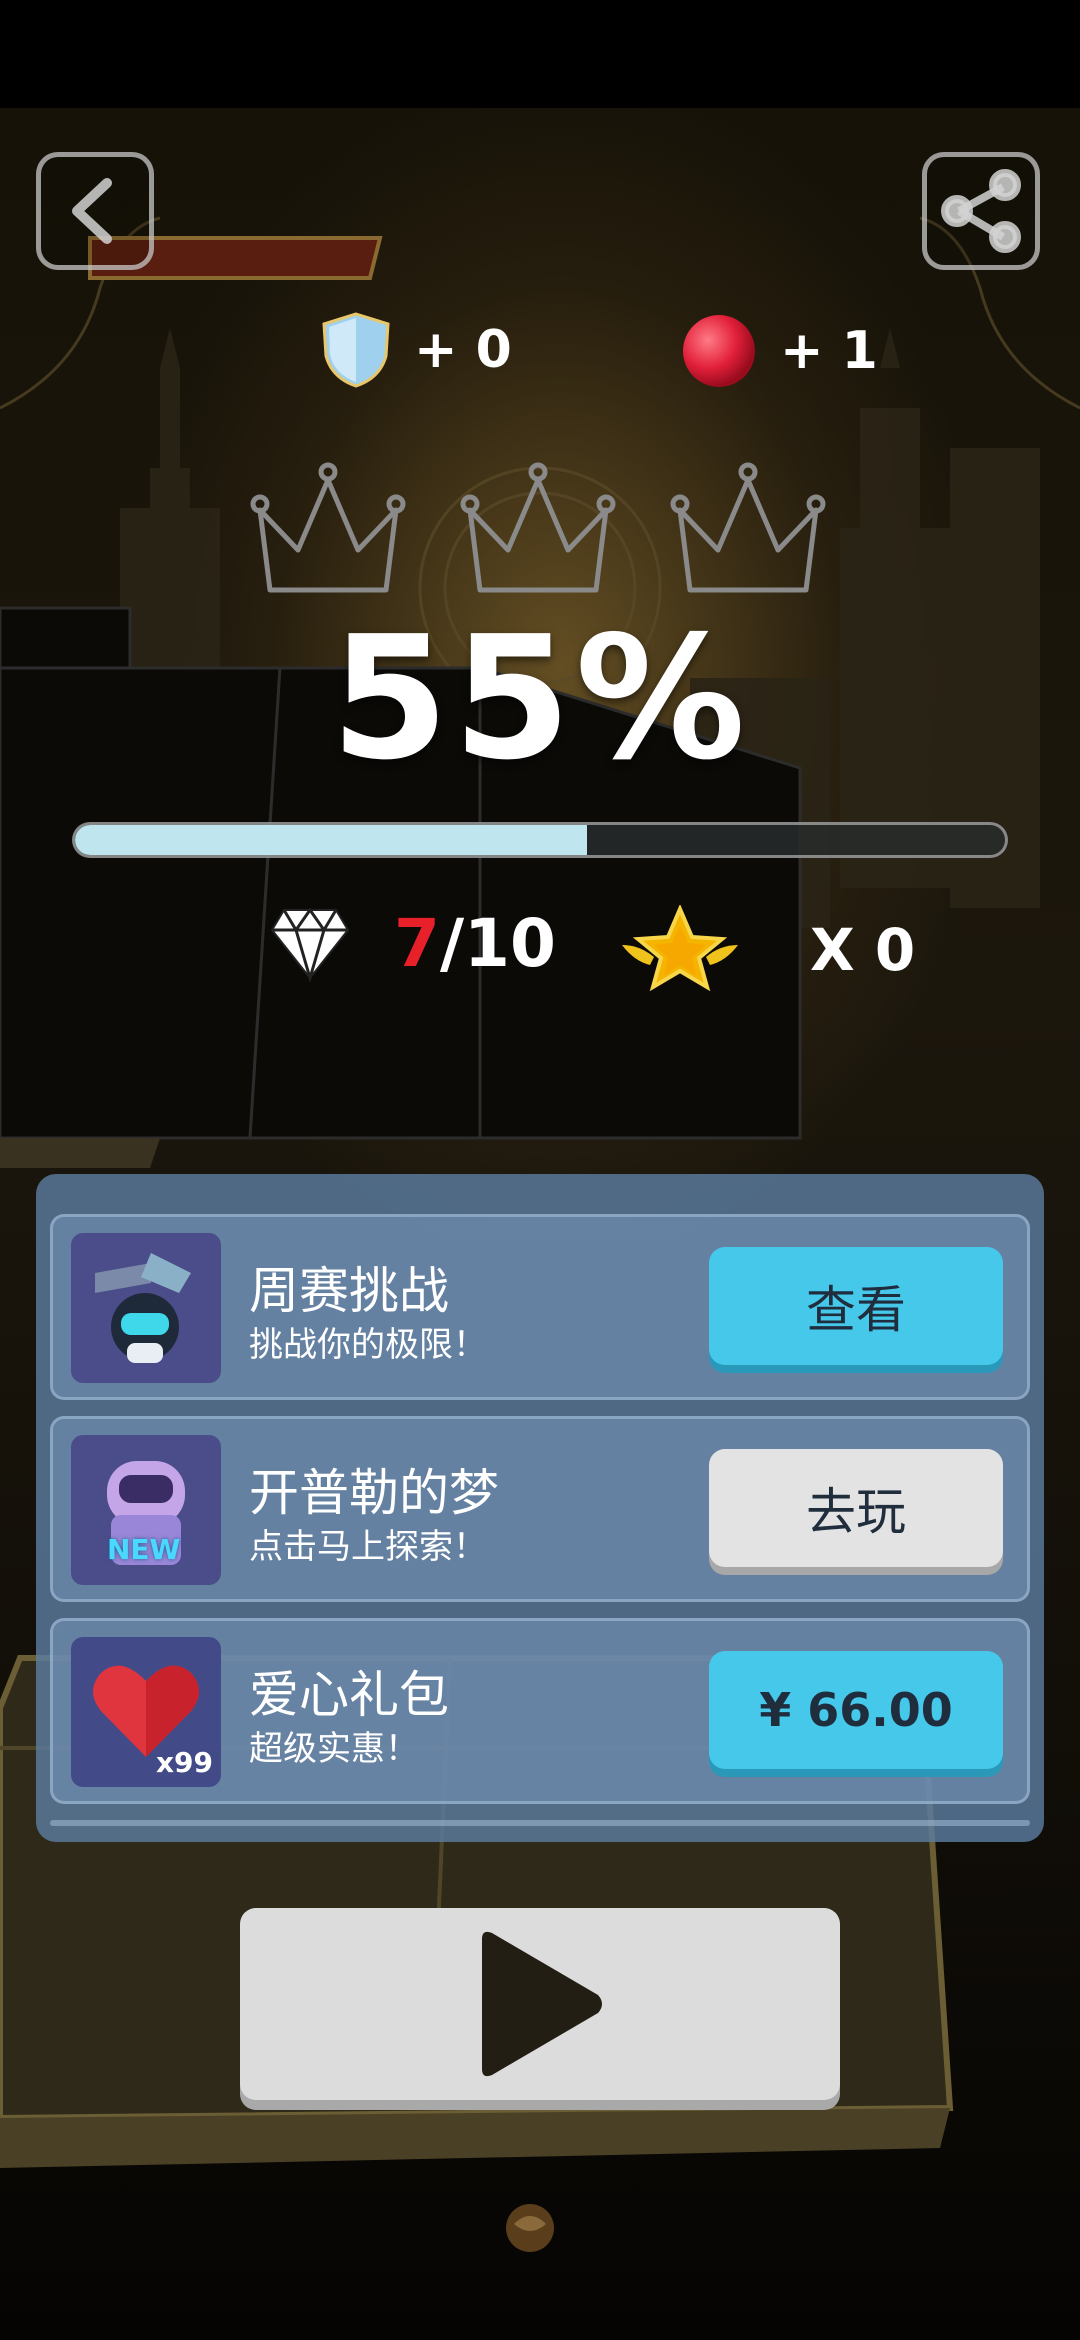 Image resolution: width=1080 pixels, height=2340 pixels. What do you see at coordinates (144, 1549) in the screenshot?
I see `new-badge: NEW` at bounding box center [144, 1549].